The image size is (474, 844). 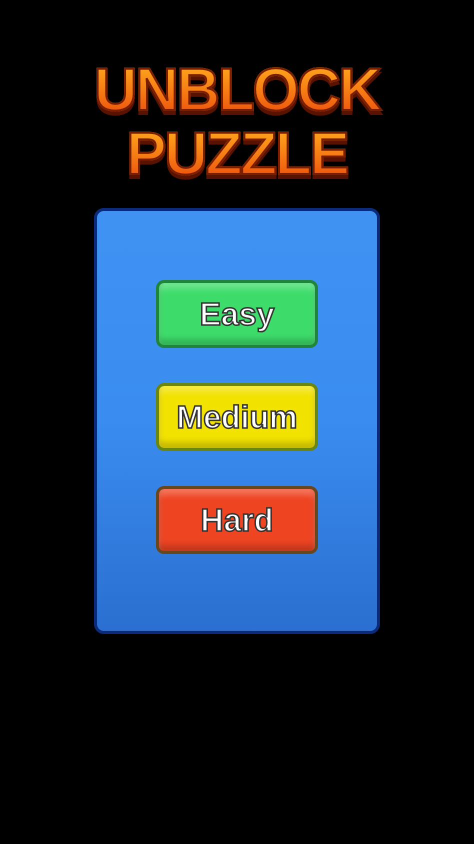 I want to click on difficulty-button: Hard, so click(x=237, y=520).